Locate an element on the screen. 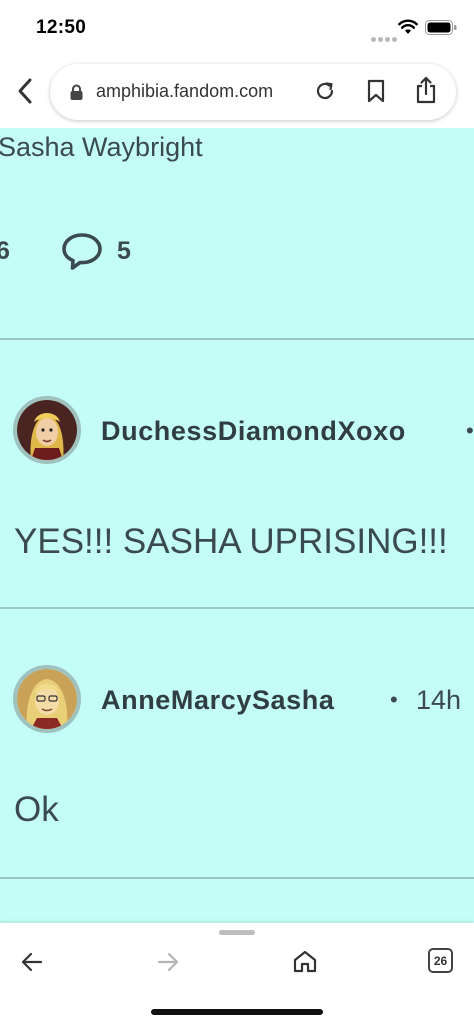 This screenshot has height=1025, width=474. reply-body: Ok is located at coordinates (36, 809).